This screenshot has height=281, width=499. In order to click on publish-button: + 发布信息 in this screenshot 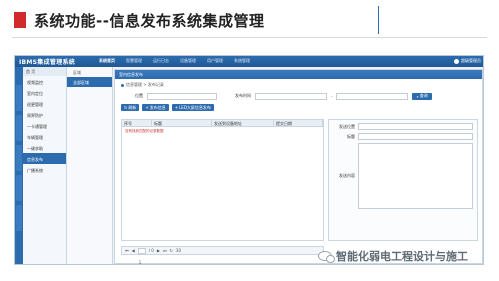, I will do `click(155, 107)`.